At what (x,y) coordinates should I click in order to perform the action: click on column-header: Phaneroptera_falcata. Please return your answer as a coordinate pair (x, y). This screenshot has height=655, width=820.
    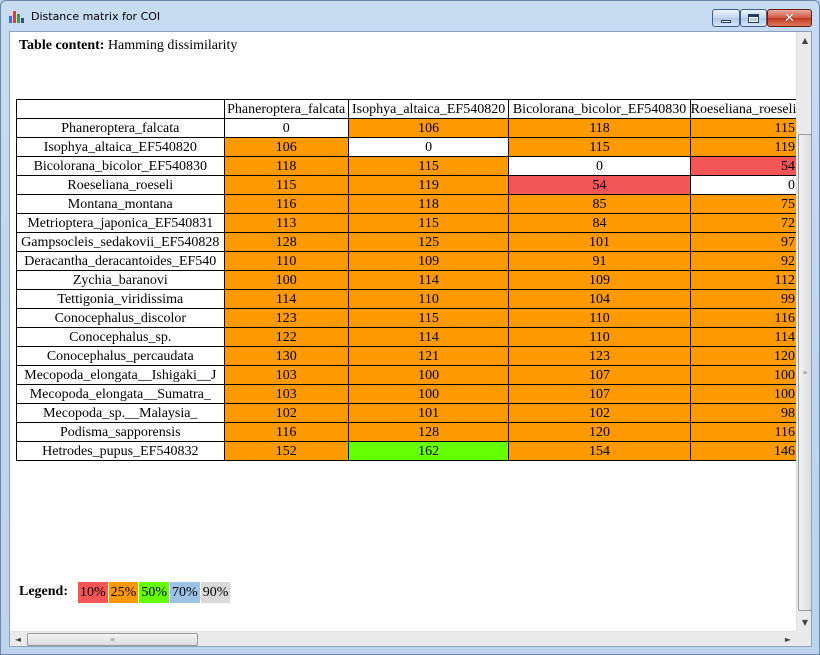
    Looking at the image, I should click on (286, 109).